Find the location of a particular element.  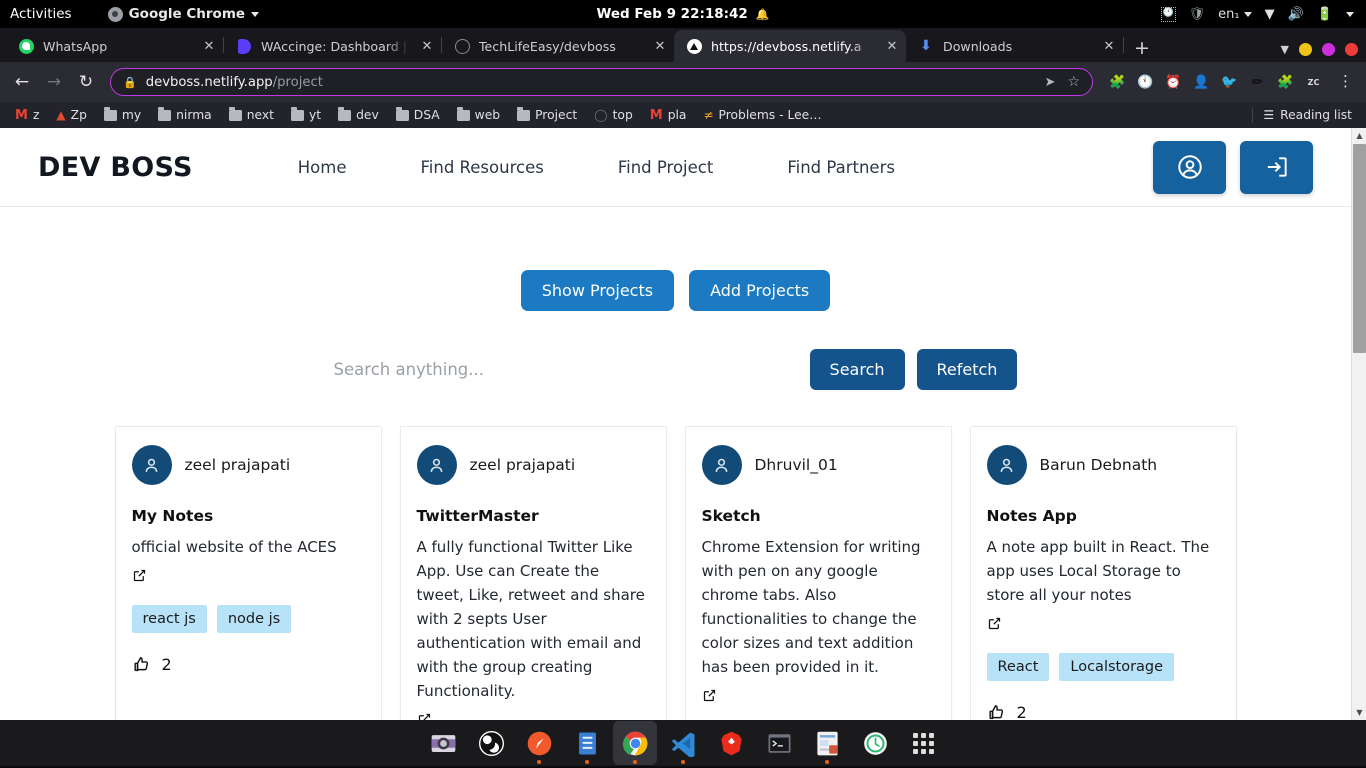

dock-show-applications is located at coordinates (923, 743).